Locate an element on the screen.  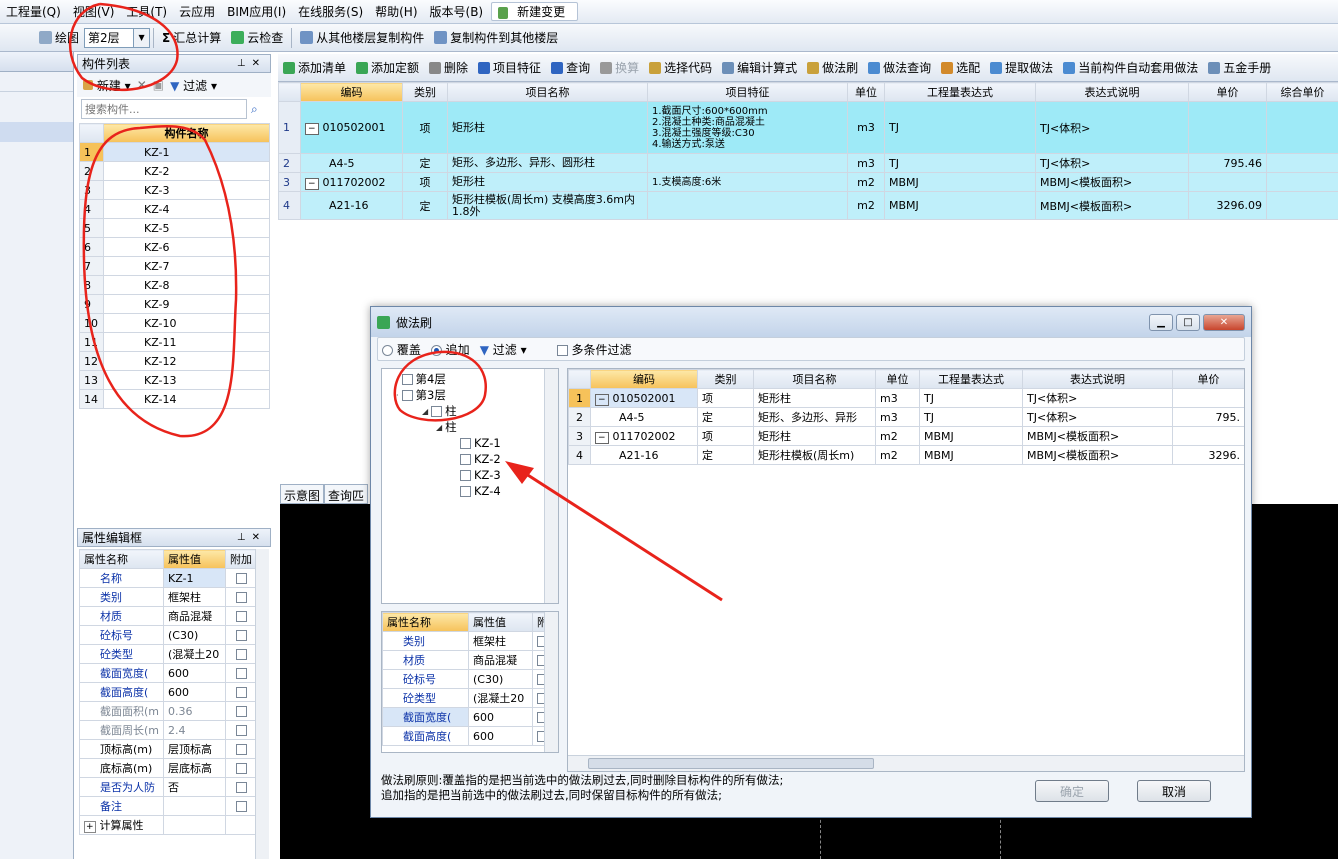
component-row: 5 KZ-5 is located at coordinates (174, 228).